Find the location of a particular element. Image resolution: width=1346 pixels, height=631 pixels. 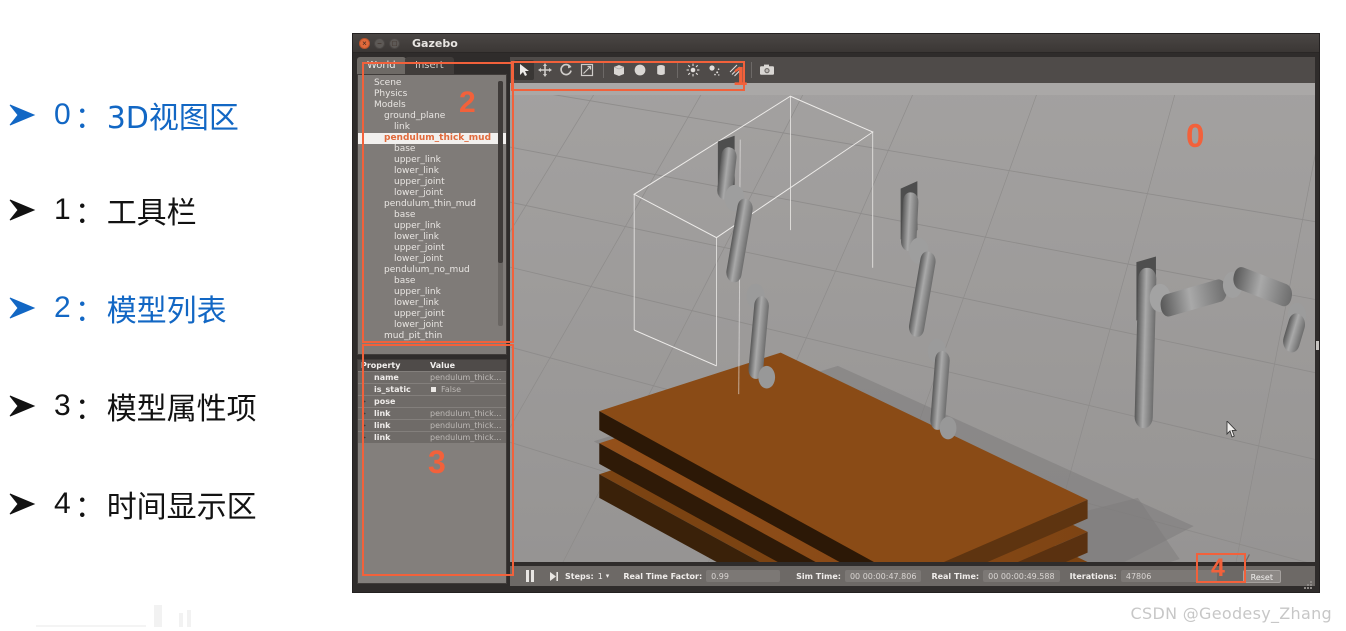

property-row: ▸ pose is located at coordinates (432, 401).